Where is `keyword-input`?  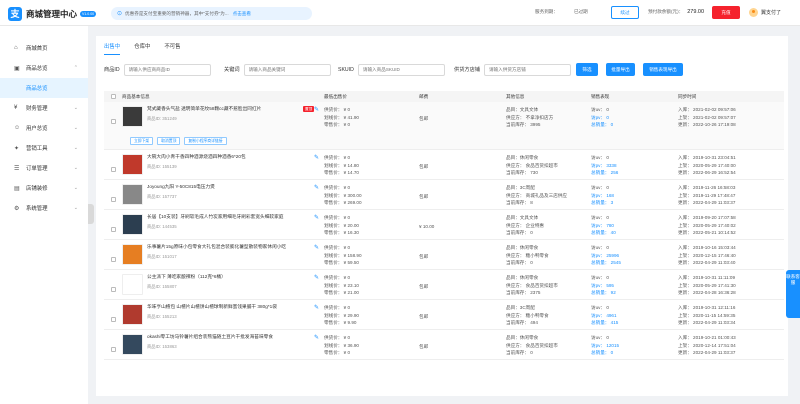 keyword-input is located at coordinates (287, 69).